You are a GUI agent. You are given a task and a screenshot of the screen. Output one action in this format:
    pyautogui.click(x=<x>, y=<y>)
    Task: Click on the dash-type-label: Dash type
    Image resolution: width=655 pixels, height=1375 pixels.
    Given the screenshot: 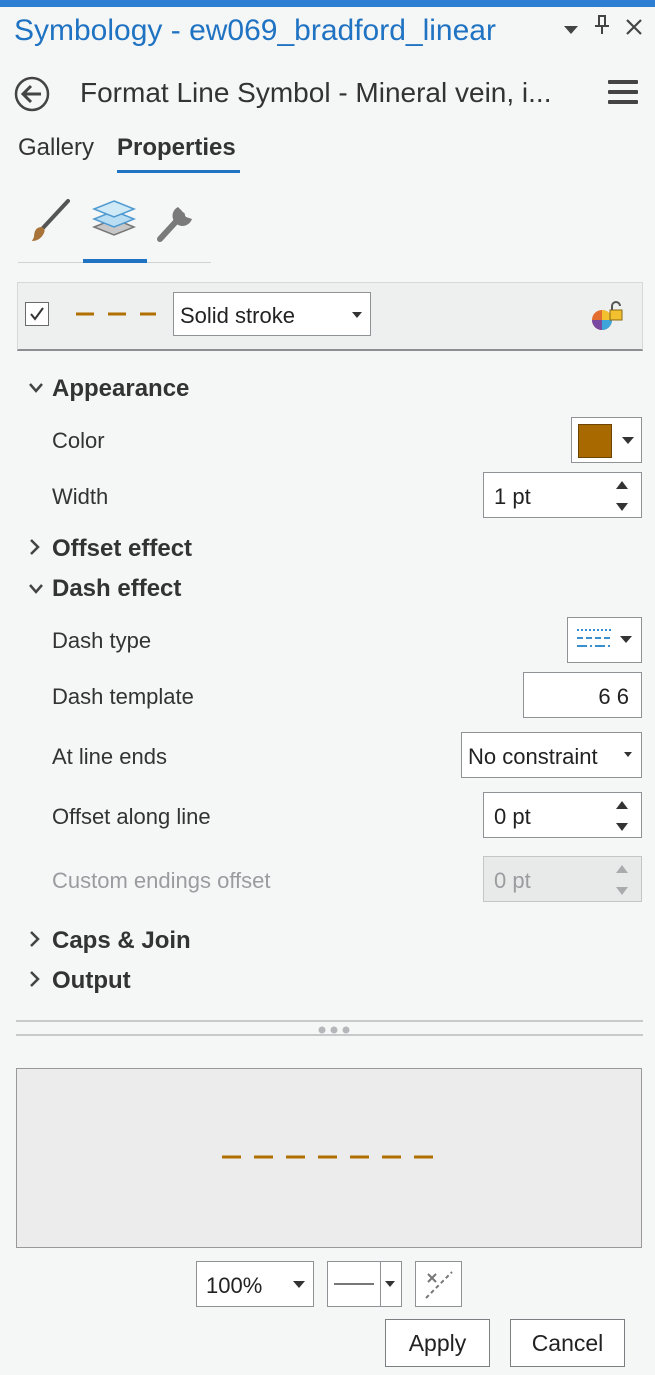 What is the action you would take?
    pyautogui.click(x=102, y=640)
    